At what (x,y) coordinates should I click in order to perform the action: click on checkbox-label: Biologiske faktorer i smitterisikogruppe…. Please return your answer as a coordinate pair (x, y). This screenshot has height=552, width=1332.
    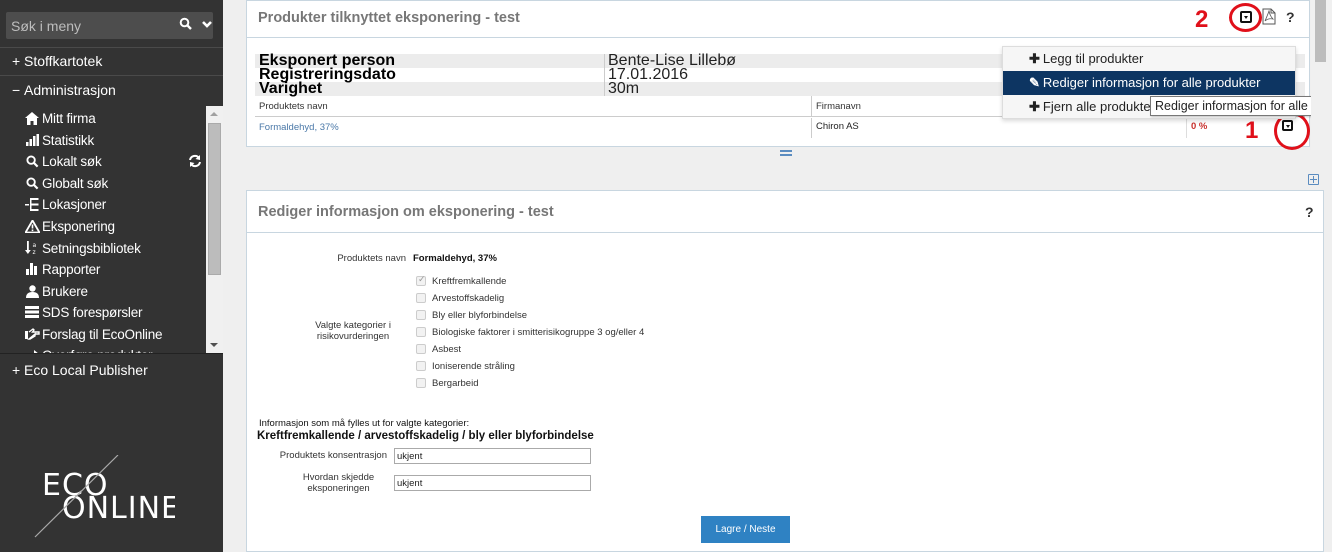
    Looking at the image, I should click on (538, 332).